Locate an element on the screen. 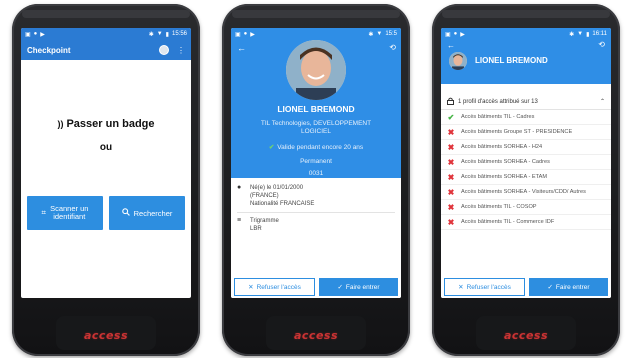  app-title: Checkpoint is located at coordinates (49, 50).